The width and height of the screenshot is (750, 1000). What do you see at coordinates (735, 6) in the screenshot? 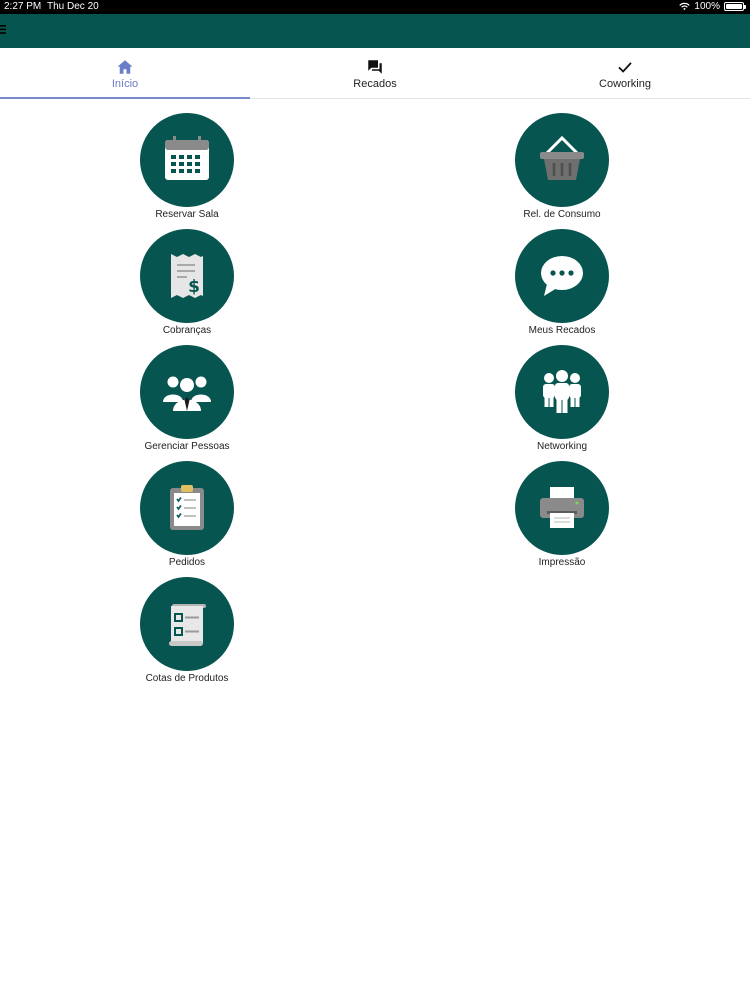
I see `battery-icon` at bounding box center [735, 6].